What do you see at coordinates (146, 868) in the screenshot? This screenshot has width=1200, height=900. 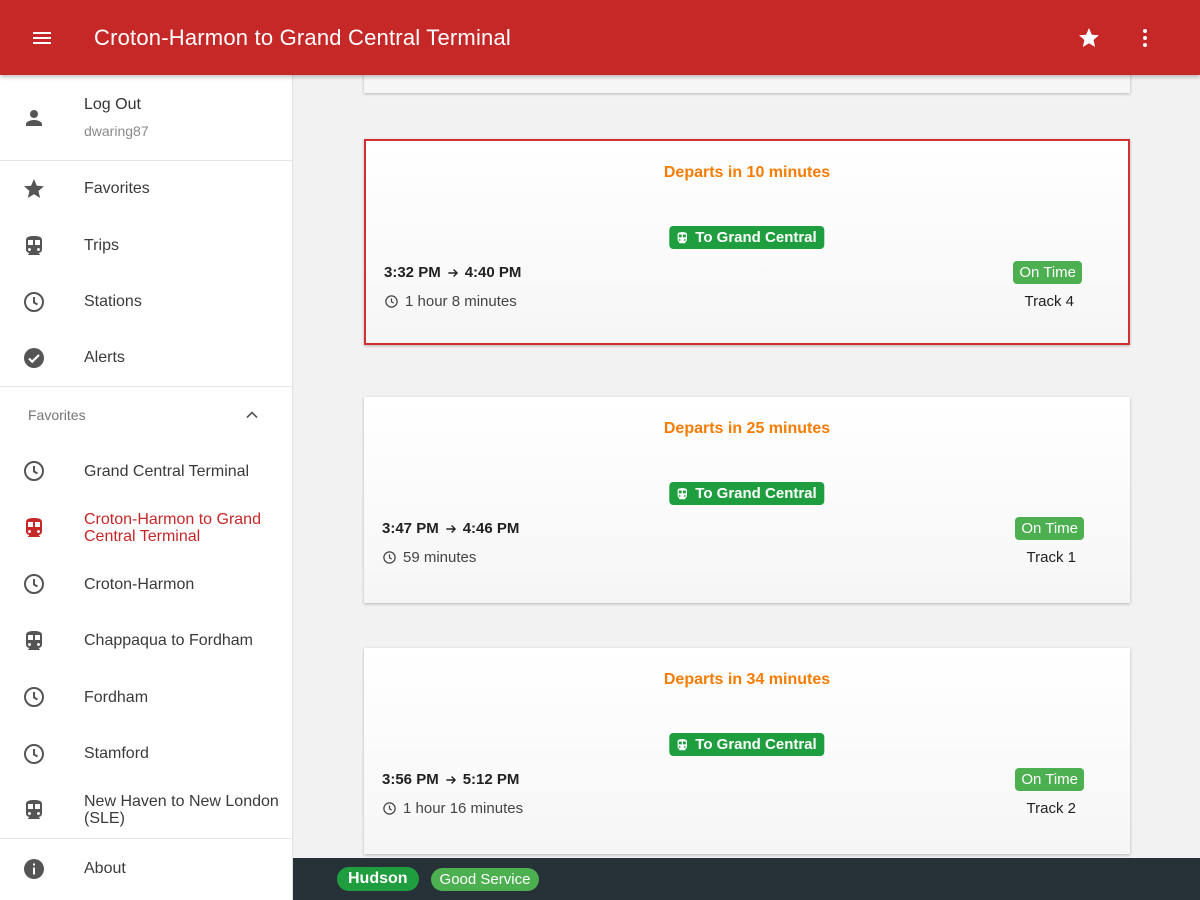 I see `nav-item-about: About` at bounding box center [146, 868].